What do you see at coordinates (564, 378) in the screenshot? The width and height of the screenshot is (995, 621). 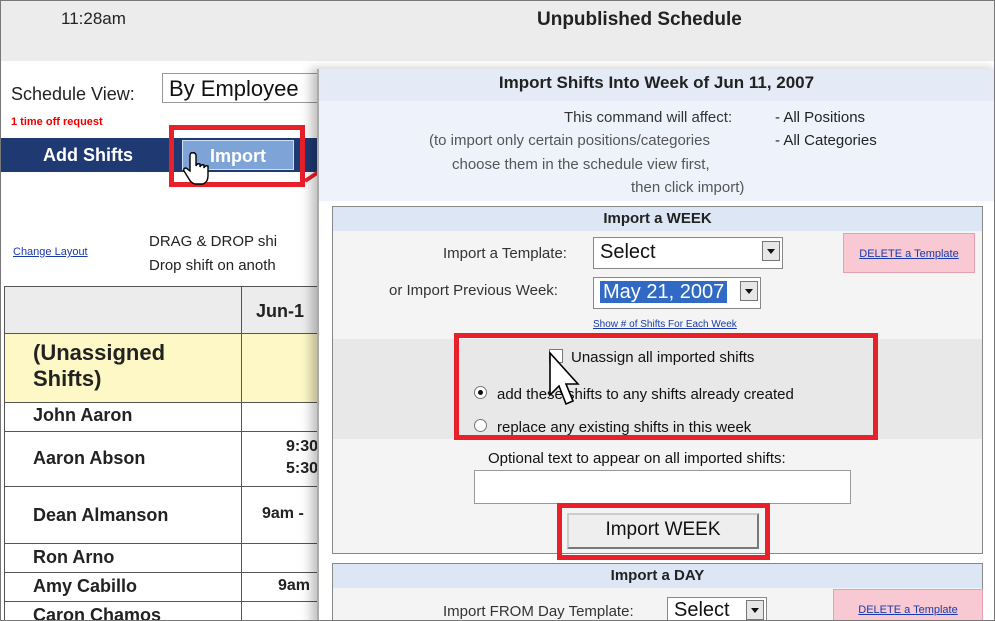 I see `arrow-cursor-icon` at bounding box center [564, 378].